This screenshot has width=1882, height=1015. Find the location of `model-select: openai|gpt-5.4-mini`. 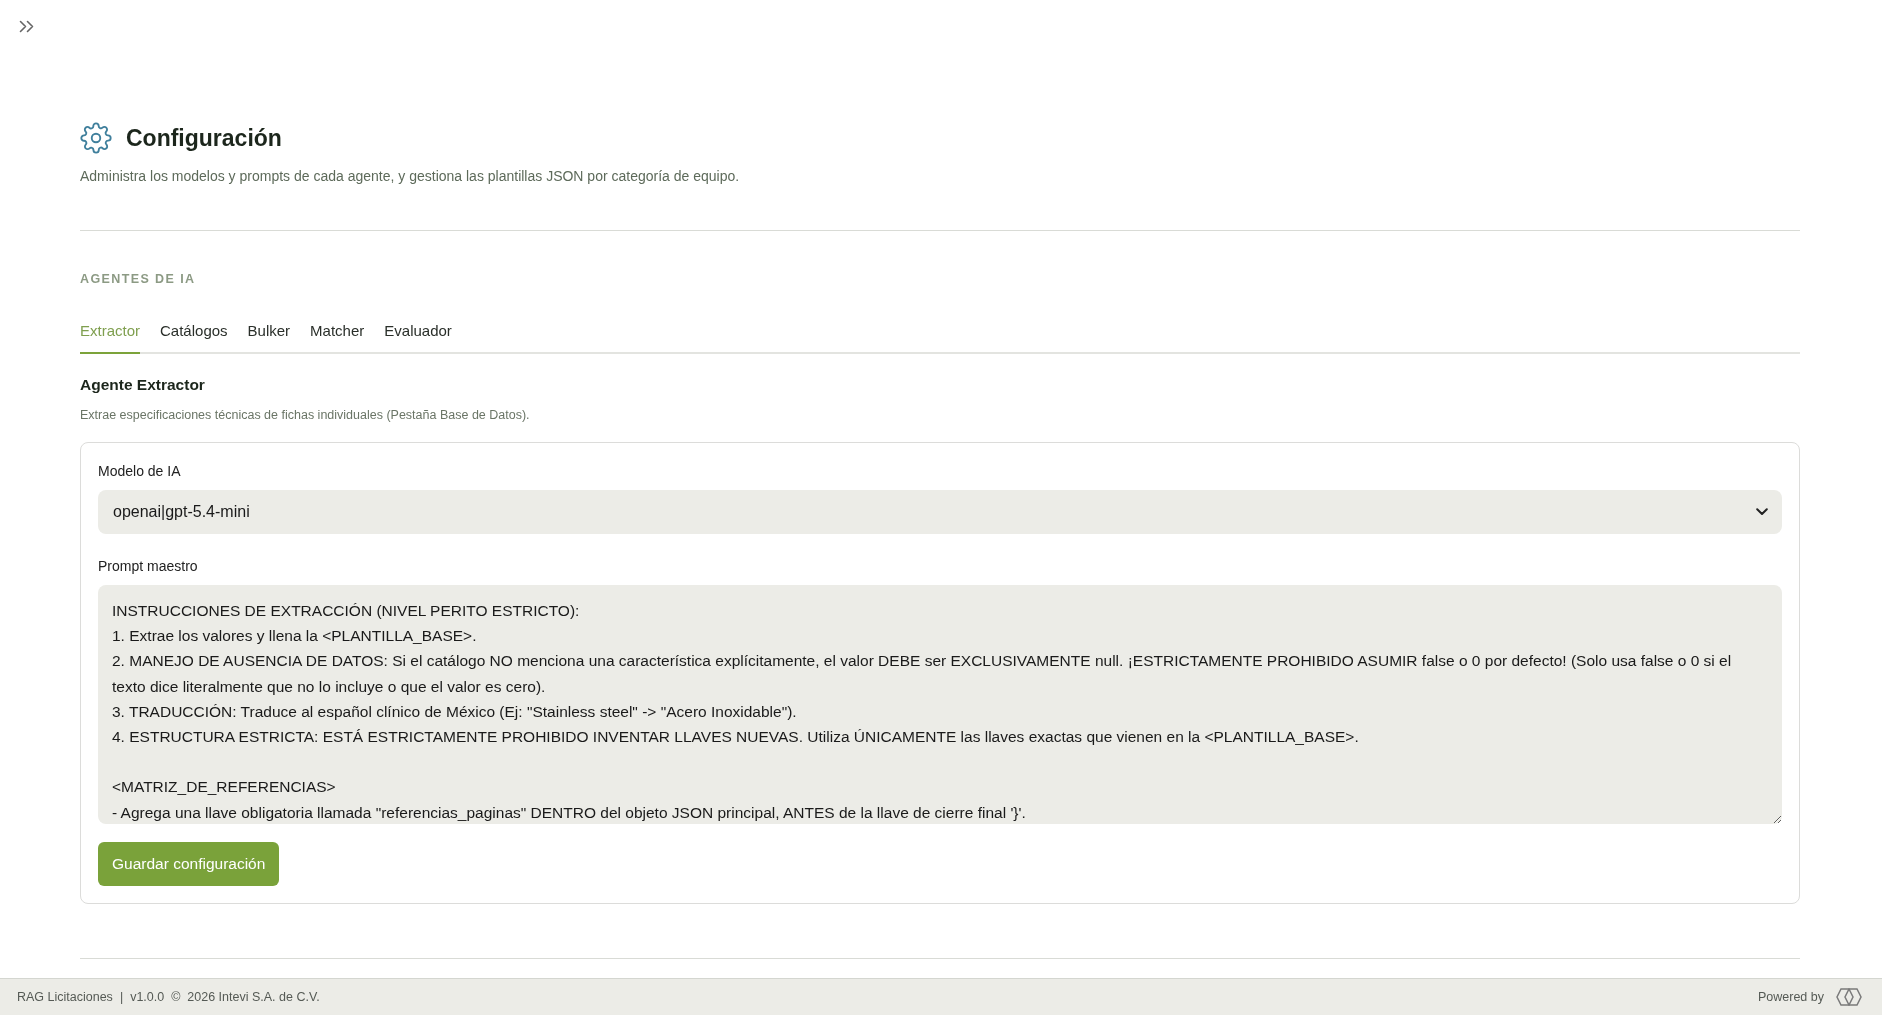

model-select: openai|gpt-5.4-mini is located at coordinates (940, 512).